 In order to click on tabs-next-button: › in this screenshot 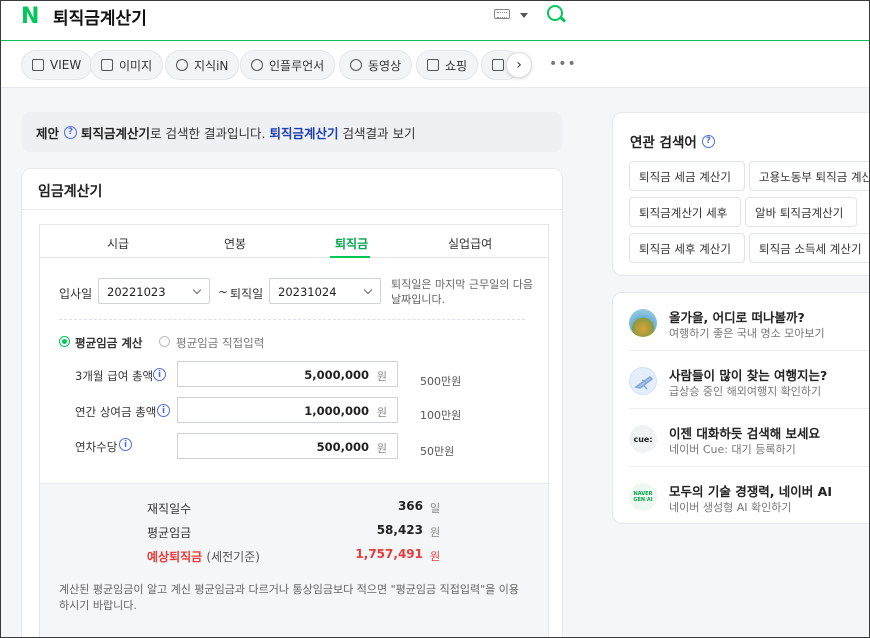, I will do `click(519, 65)`.